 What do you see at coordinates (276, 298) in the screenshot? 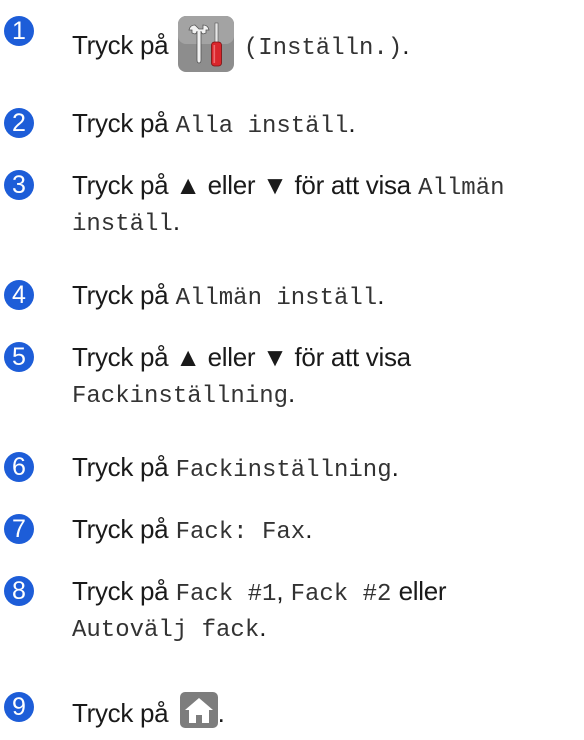
I see `code-text: Allmän inställ` at bounding box center [276, 298].